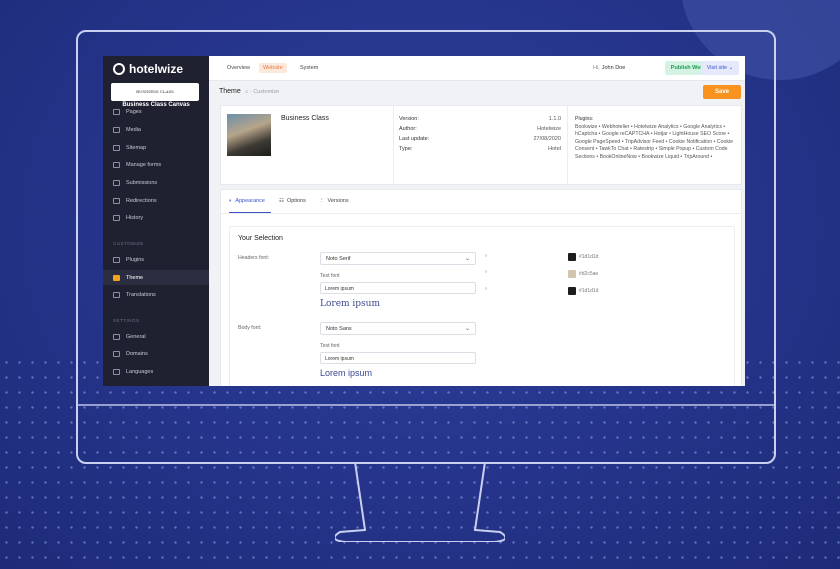 The image size is (840, 569). What do you see at coordinates (722, 92) in the screenshot?
I see `save-button: Save` at bounding box center [722, 92].